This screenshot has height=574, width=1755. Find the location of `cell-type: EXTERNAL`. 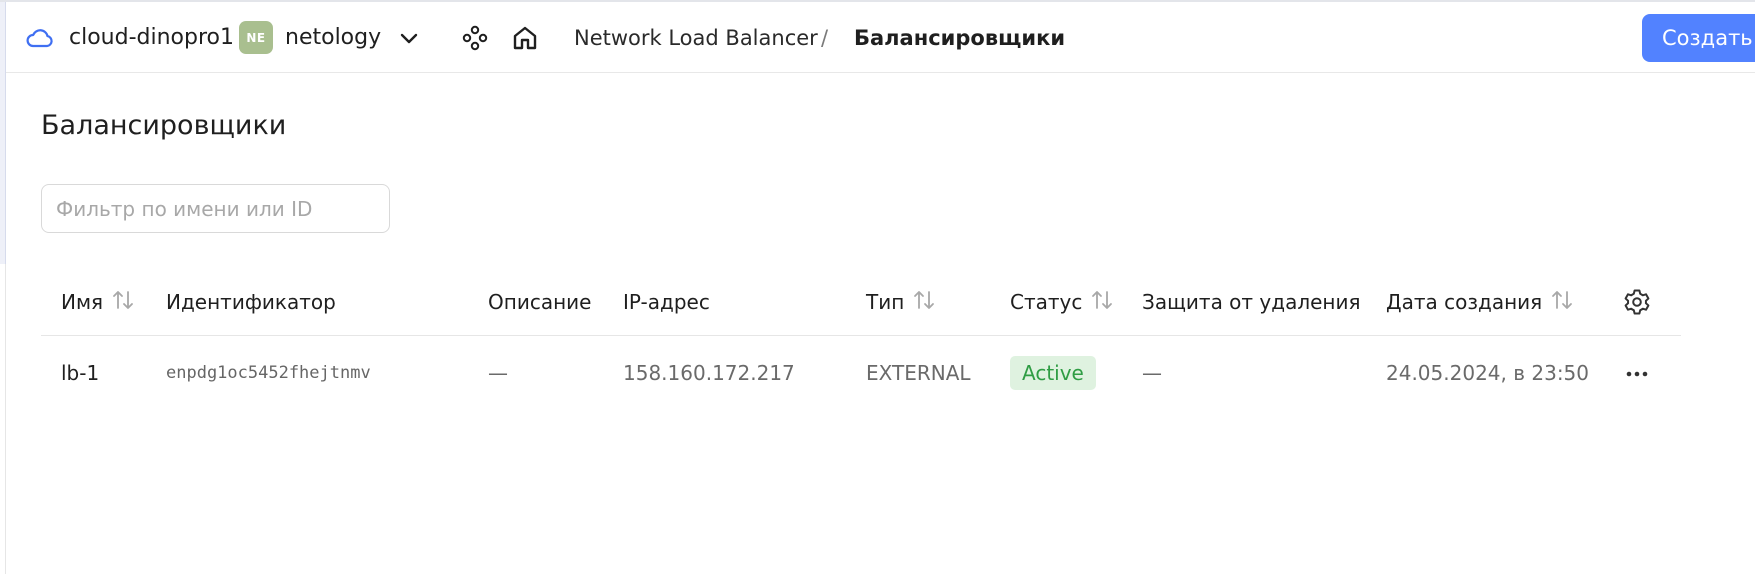

cell-type: EXTERNAL is located at coordinates (918, 373).